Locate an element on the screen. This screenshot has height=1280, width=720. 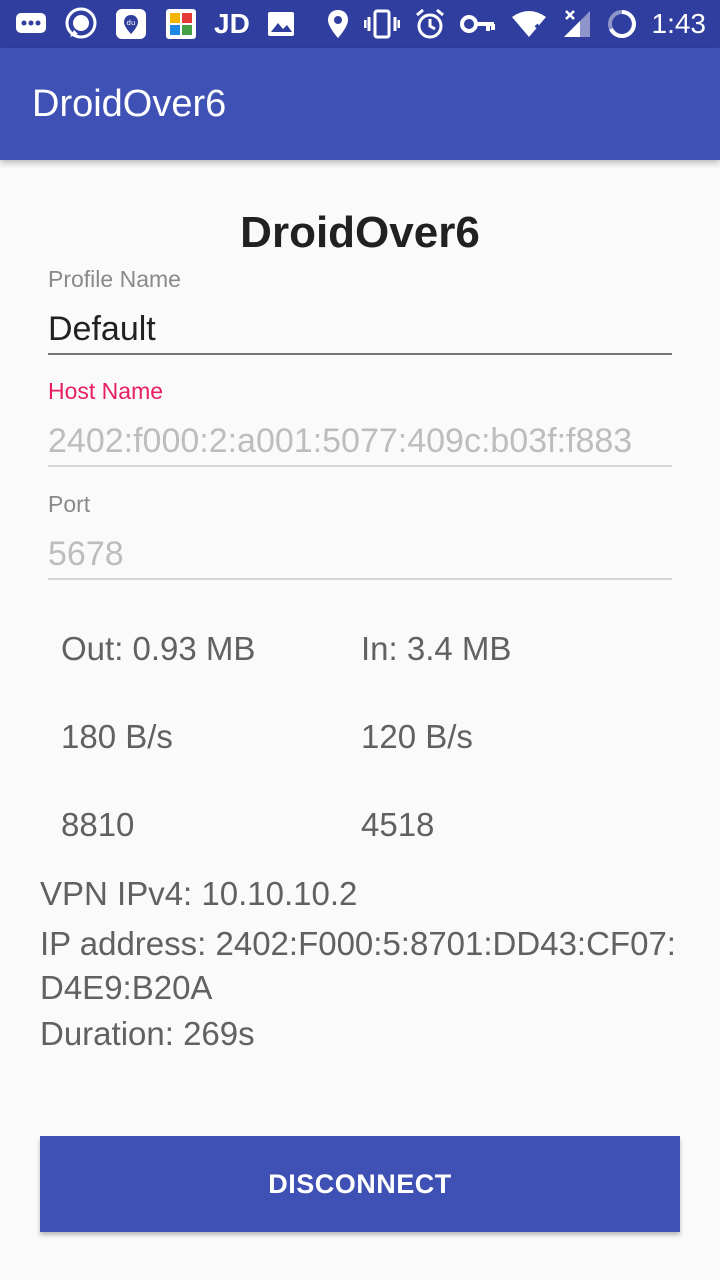
clock: 1:43 is located at coordinates (679, 23).